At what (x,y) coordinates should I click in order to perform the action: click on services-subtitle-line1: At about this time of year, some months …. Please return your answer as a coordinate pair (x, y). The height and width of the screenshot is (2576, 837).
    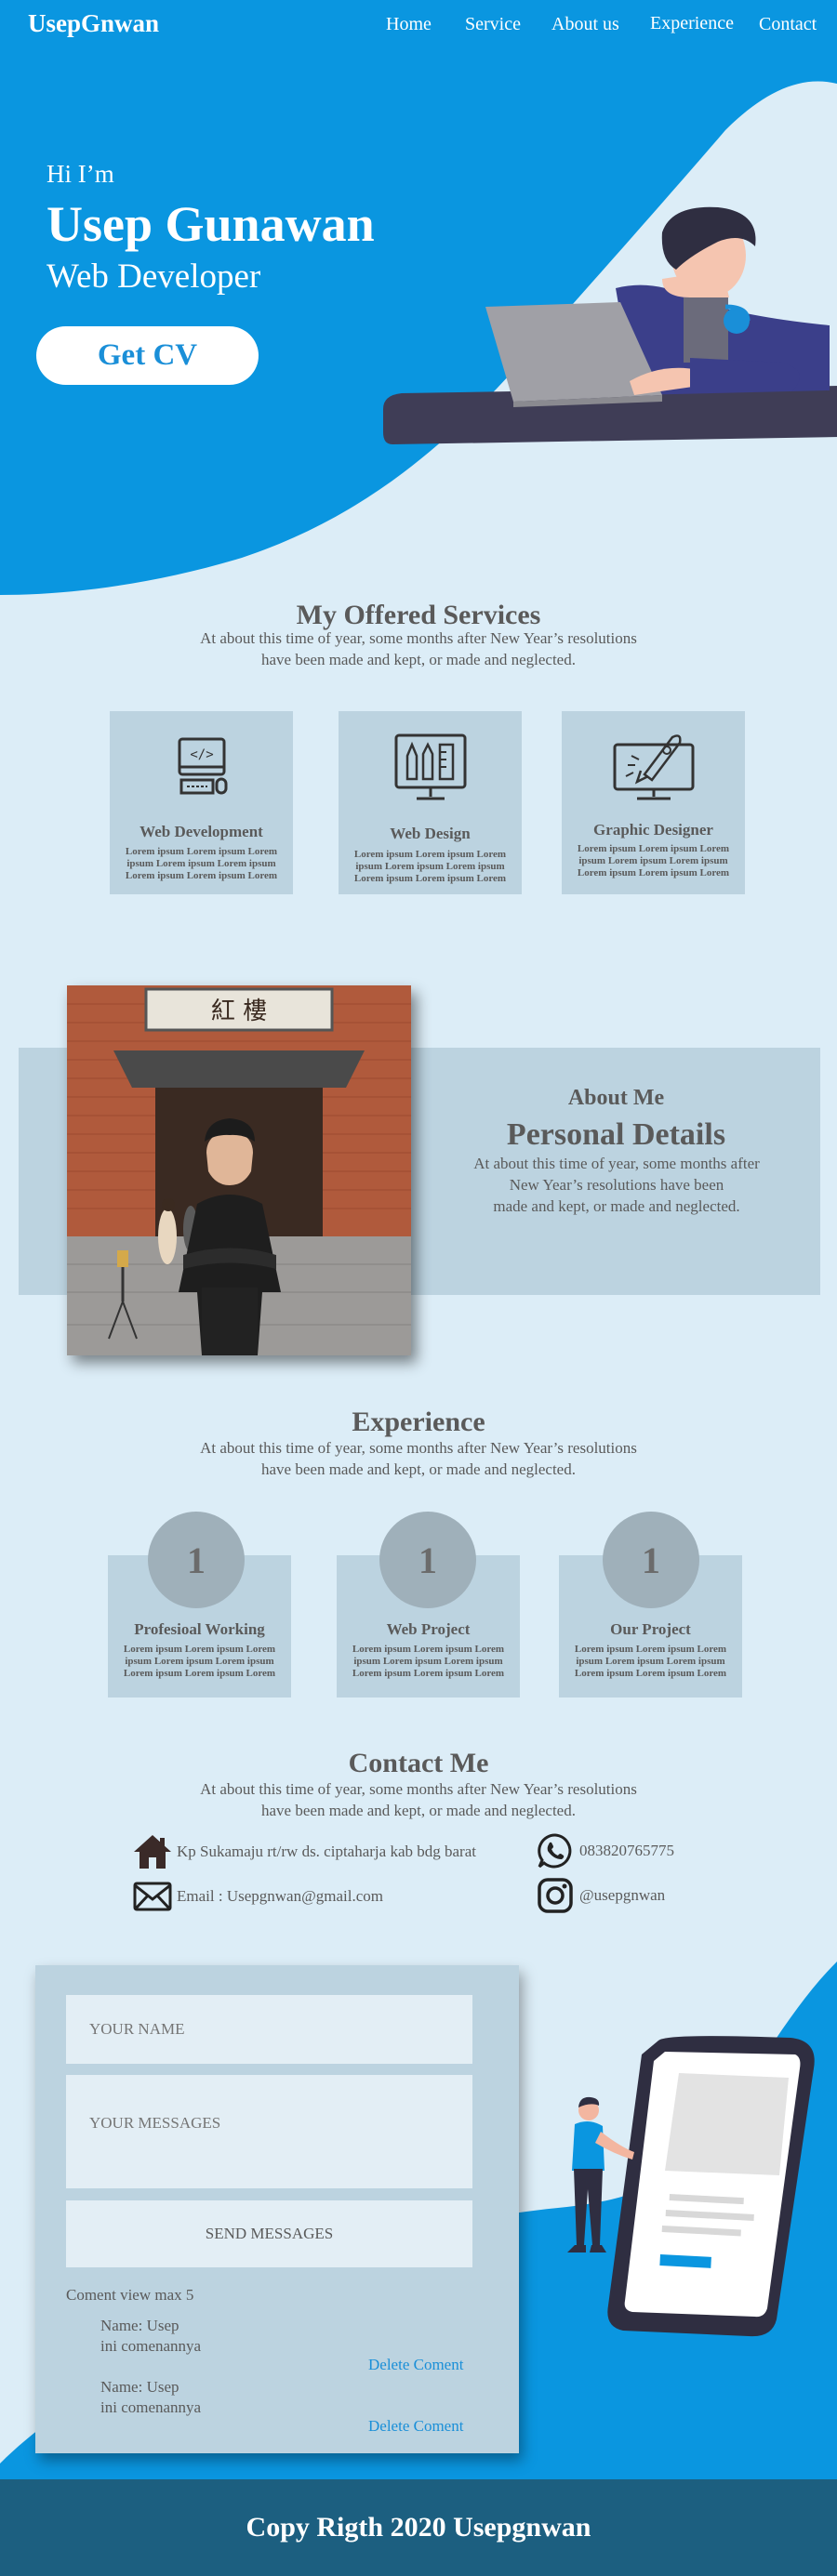
    Looking at the image, I should click on (418, 638).